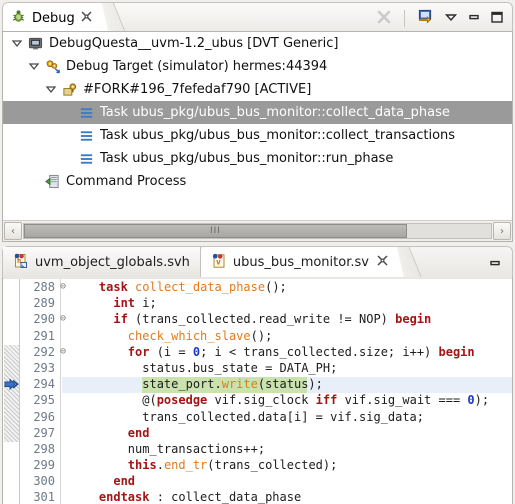  What do you see at coordinates (240, 367) in the screenshot?
I see `code-text: status.bus_state = DATA_PH;` at bounding box center [240, 367].